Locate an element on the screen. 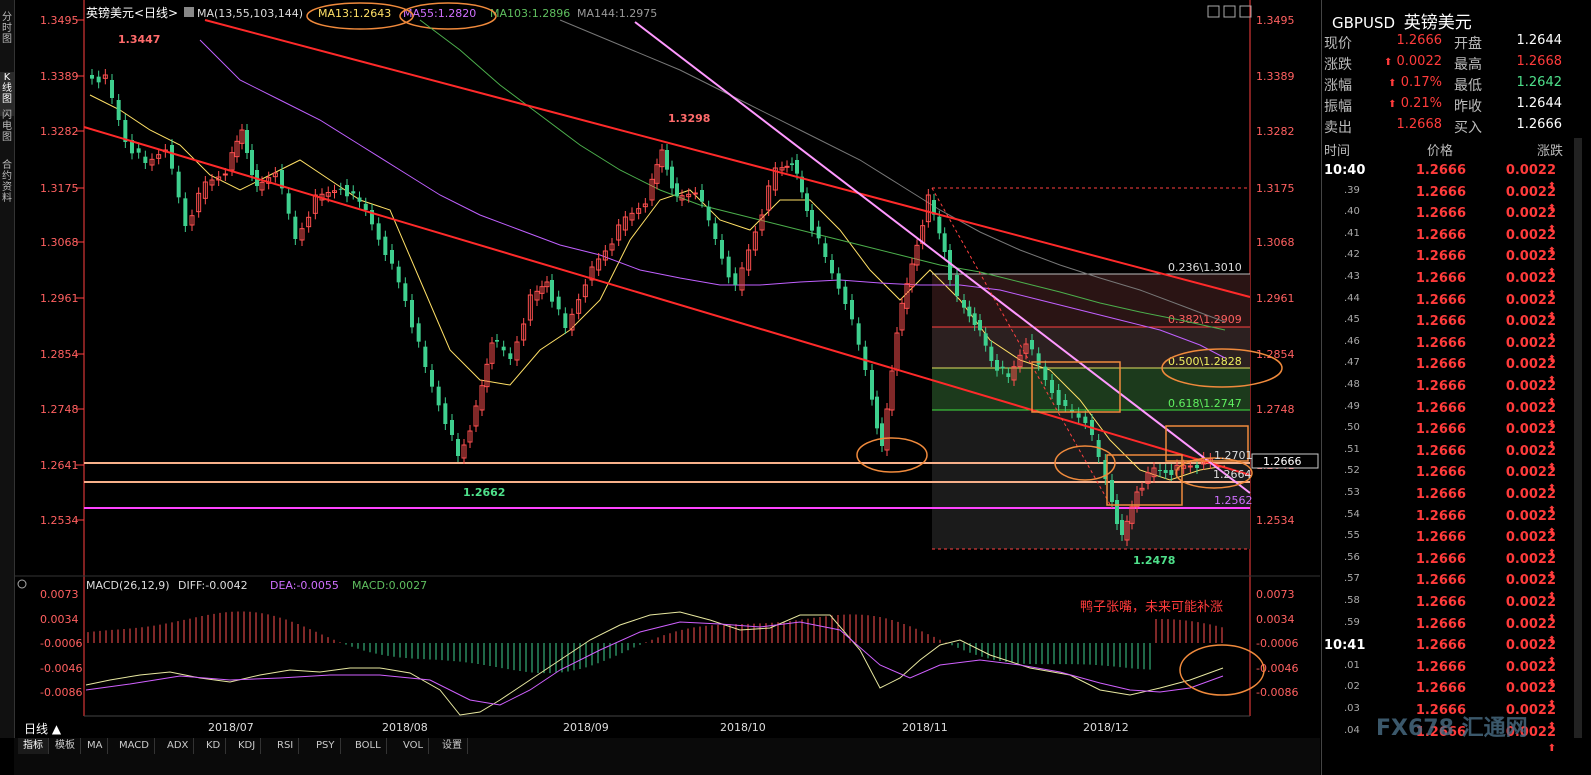  price-label-right: 1.3068 is located at coordinates (1275, 242).